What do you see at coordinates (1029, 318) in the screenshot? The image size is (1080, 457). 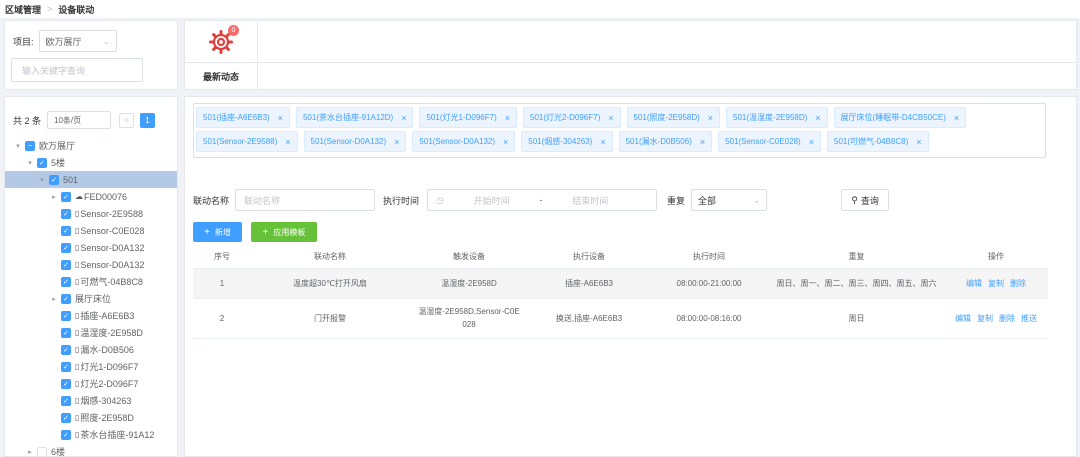 I see `push-link: 推送` at bounding box center [1029, 318].